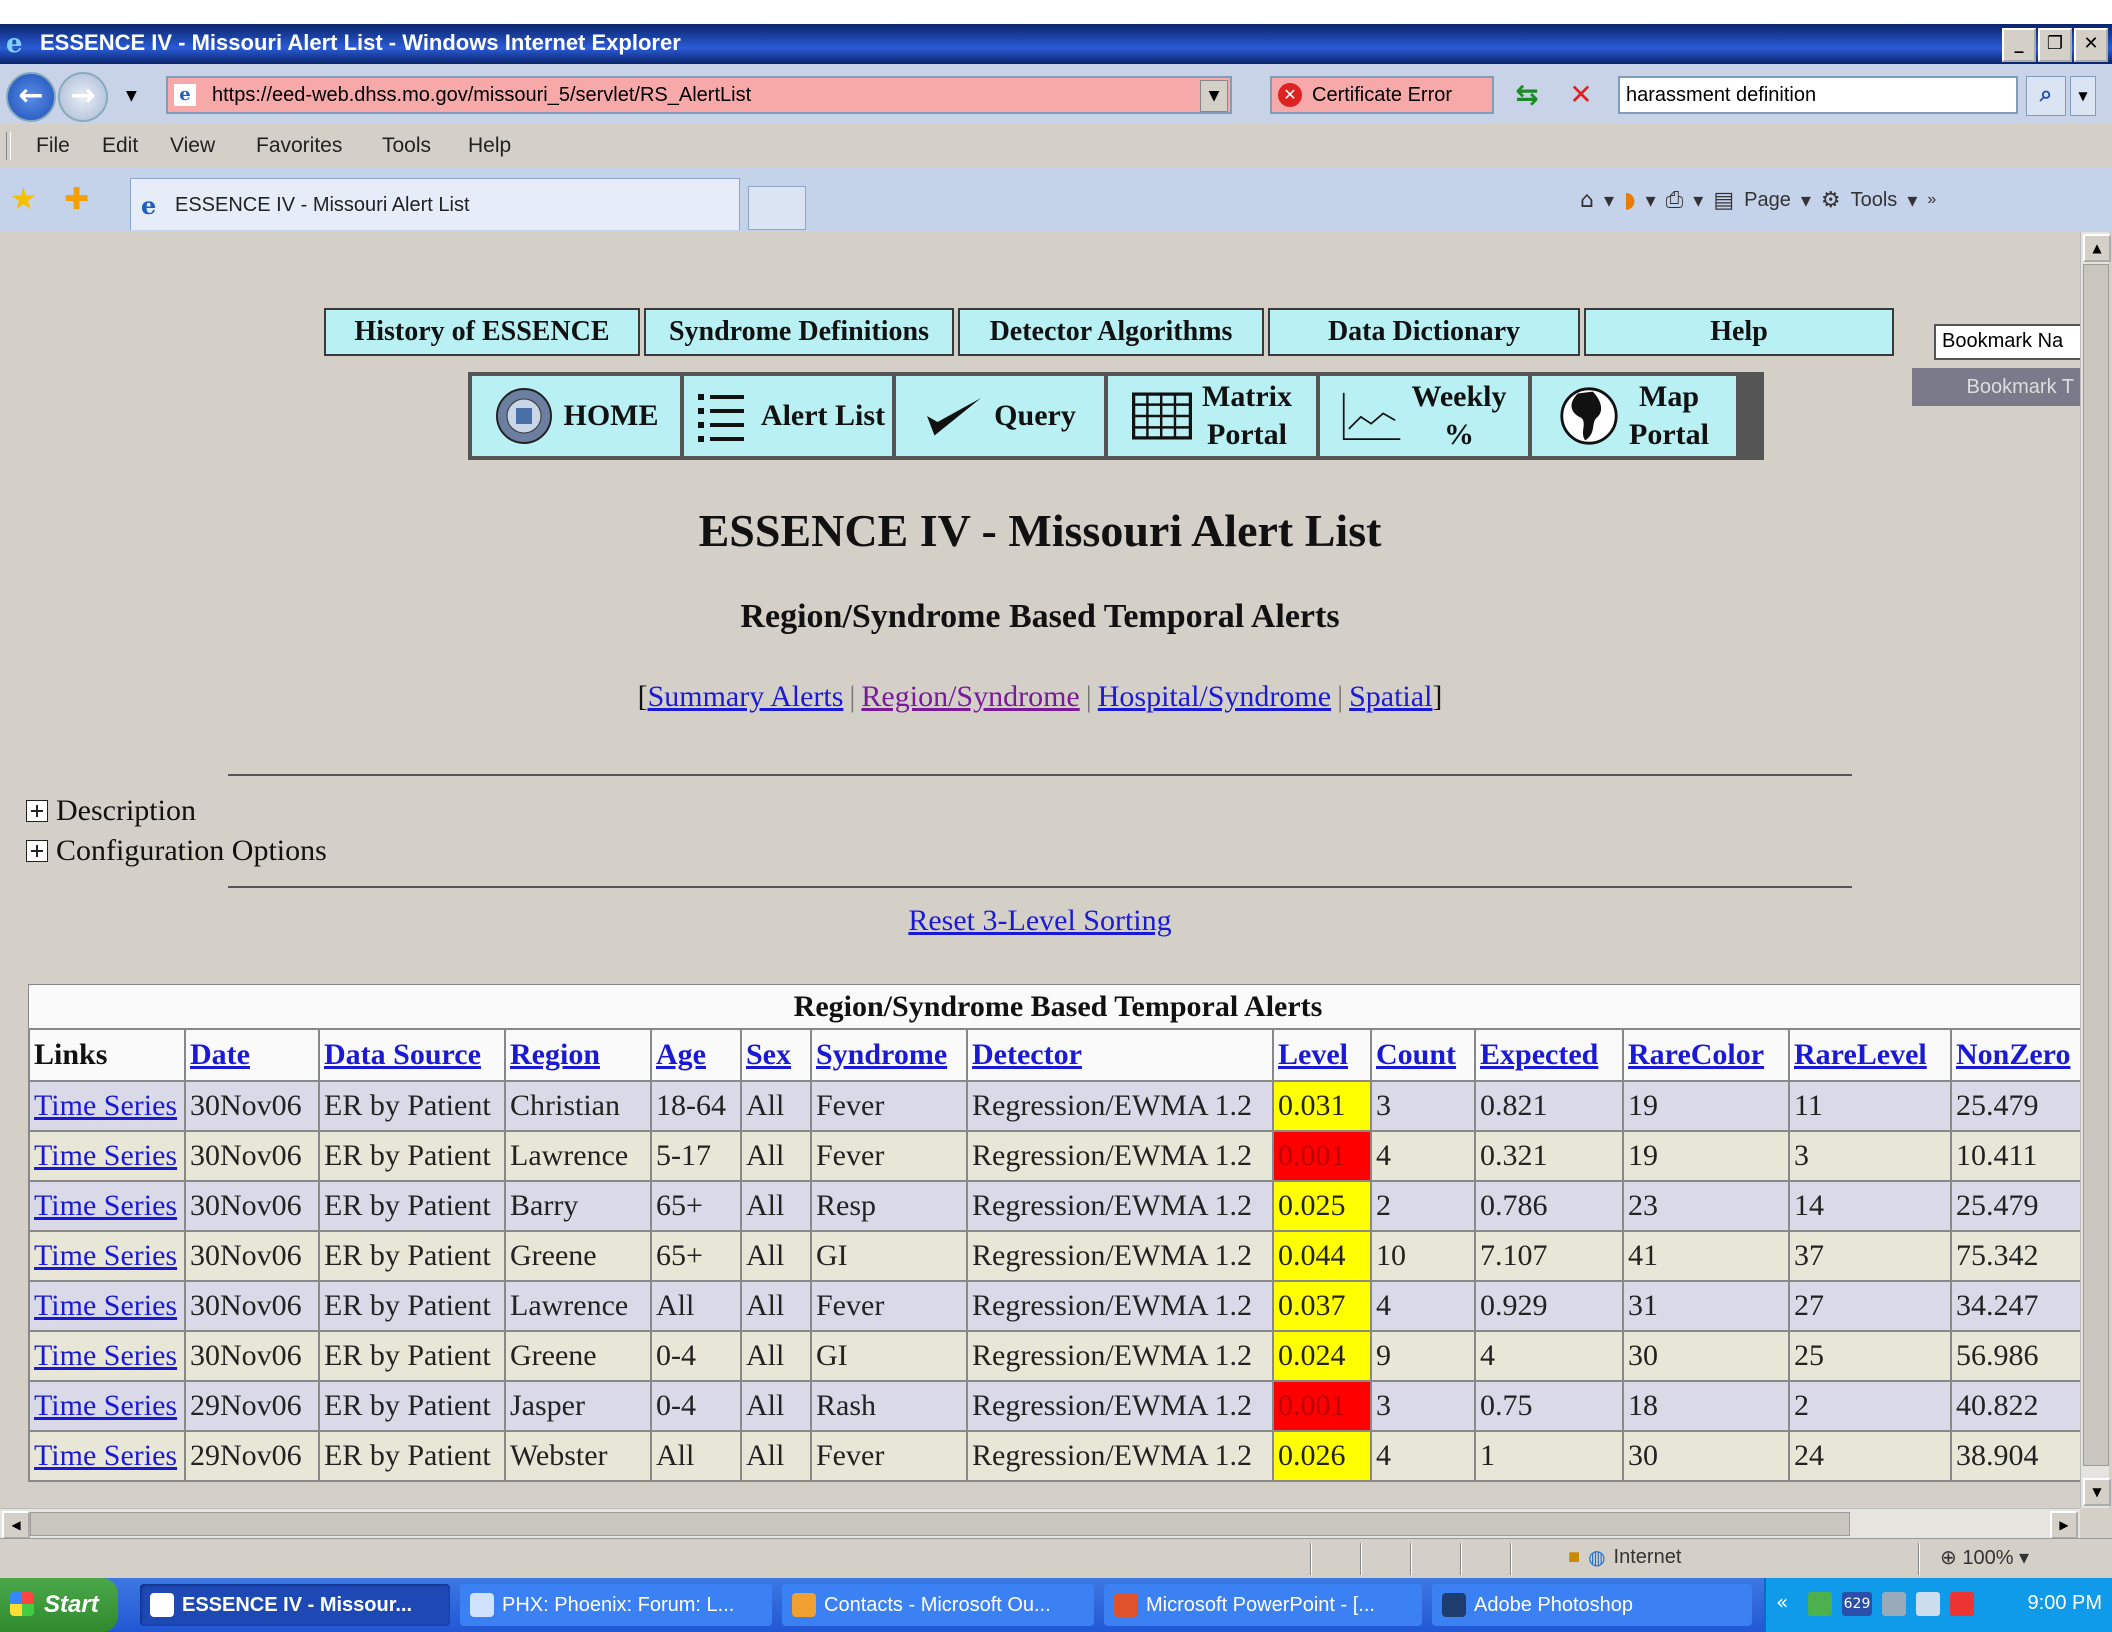 This screenshot has width=2112, height=1632. What do you see at coordinates (406, 146) in the screenshot?
I see `menu-tools: Tools` at bounding box center [406, 146].